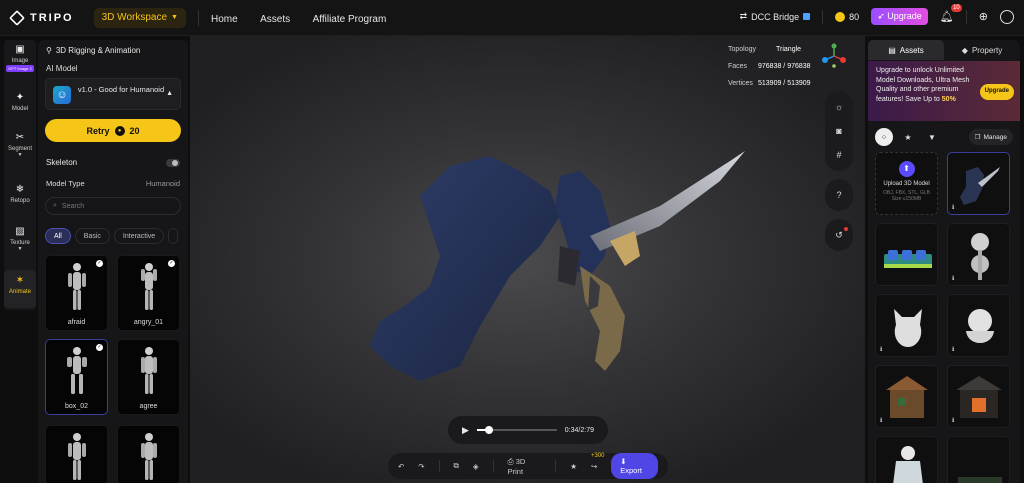 The height and width of the screenshot is (483, 1024). Describe the element at coordinates (839, 155) in the screenshot. I see `grid-button: #` at that location.